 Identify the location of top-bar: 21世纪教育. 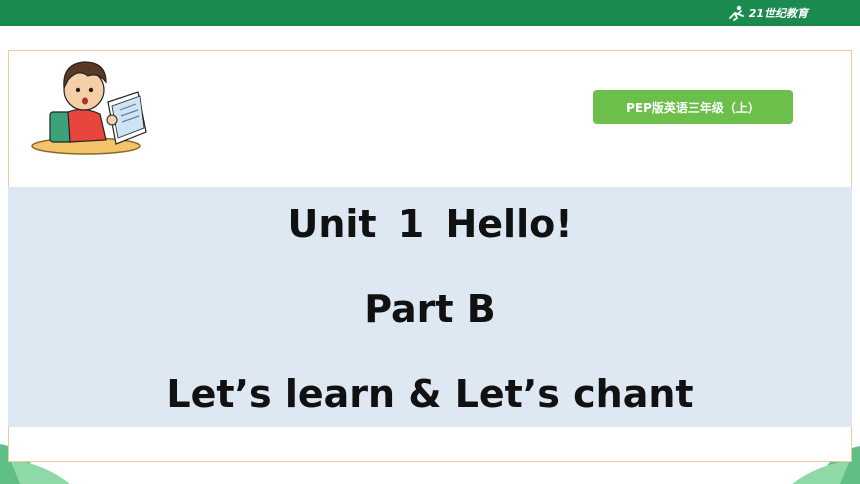
(430, 13).